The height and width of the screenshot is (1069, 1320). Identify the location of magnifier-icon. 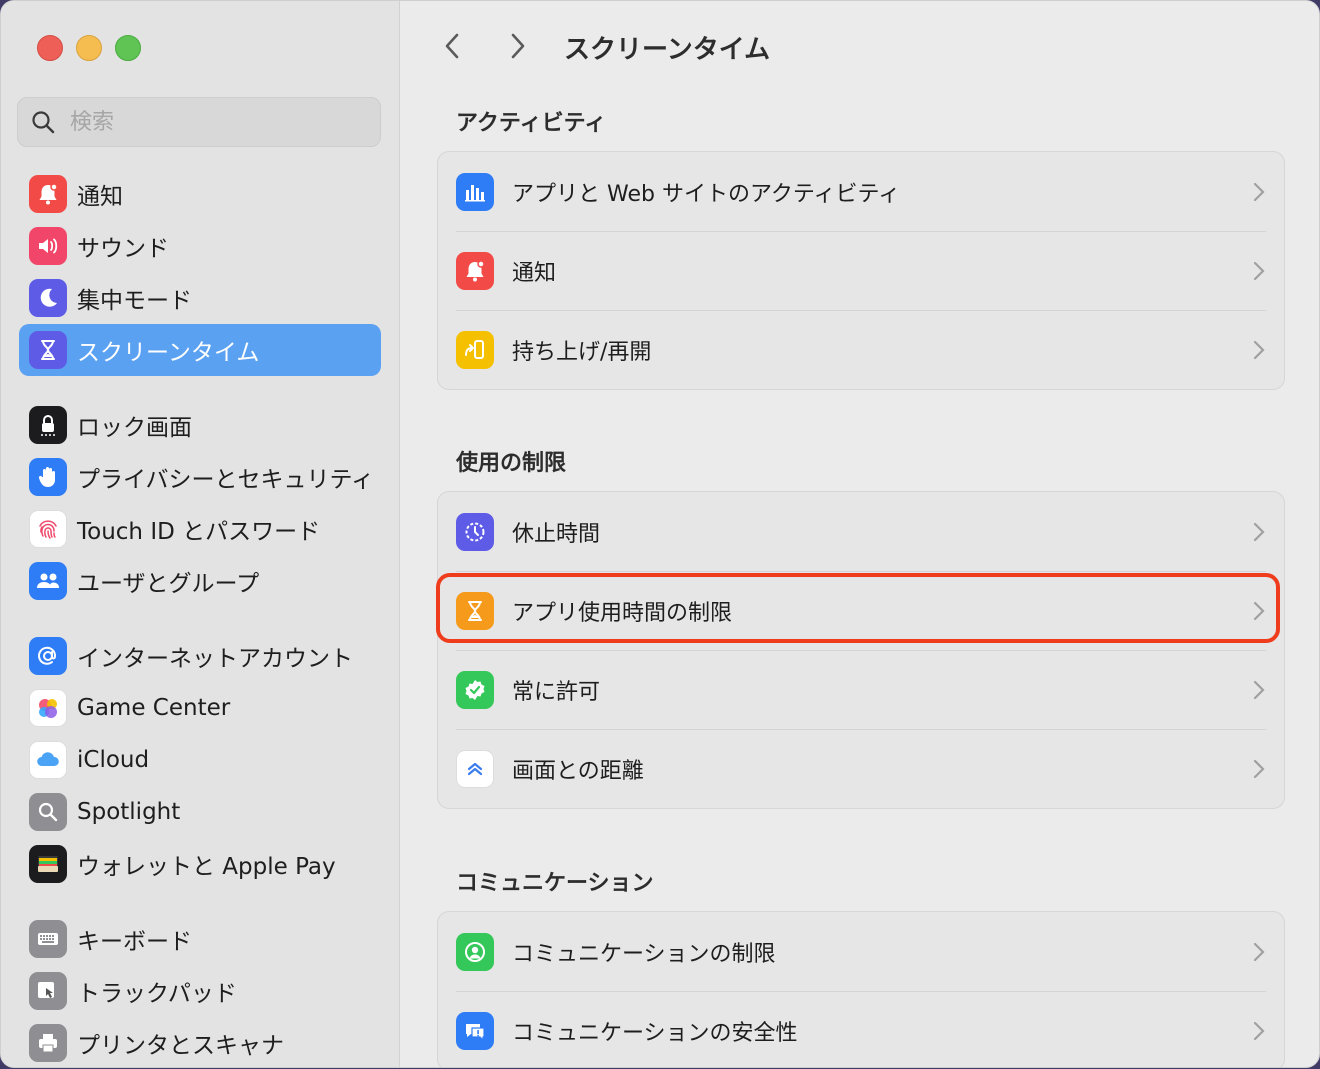
(48, 812).